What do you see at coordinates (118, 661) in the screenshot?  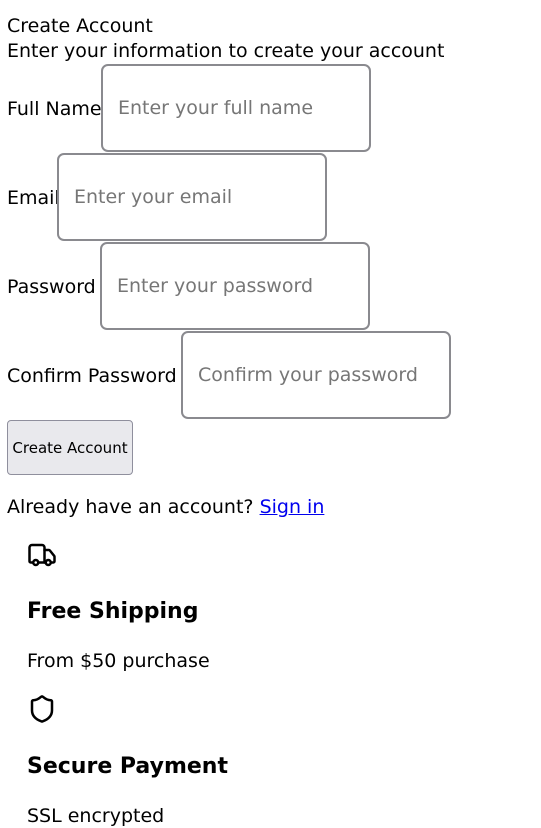 I see `feature-desc-shipping: From $50 purchase` at bounding box center [118, 661].